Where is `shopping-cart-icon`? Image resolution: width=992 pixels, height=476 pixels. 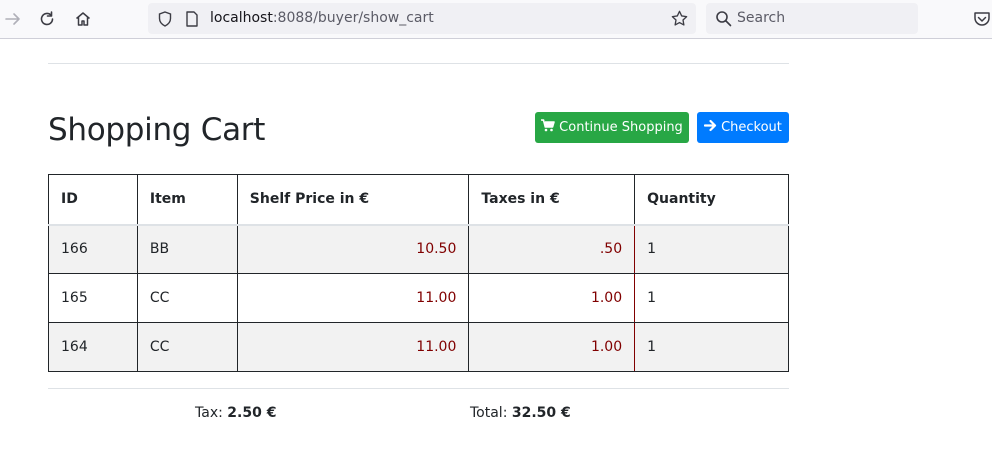
shopping-cart-icon is located at coordinates (548, 127).